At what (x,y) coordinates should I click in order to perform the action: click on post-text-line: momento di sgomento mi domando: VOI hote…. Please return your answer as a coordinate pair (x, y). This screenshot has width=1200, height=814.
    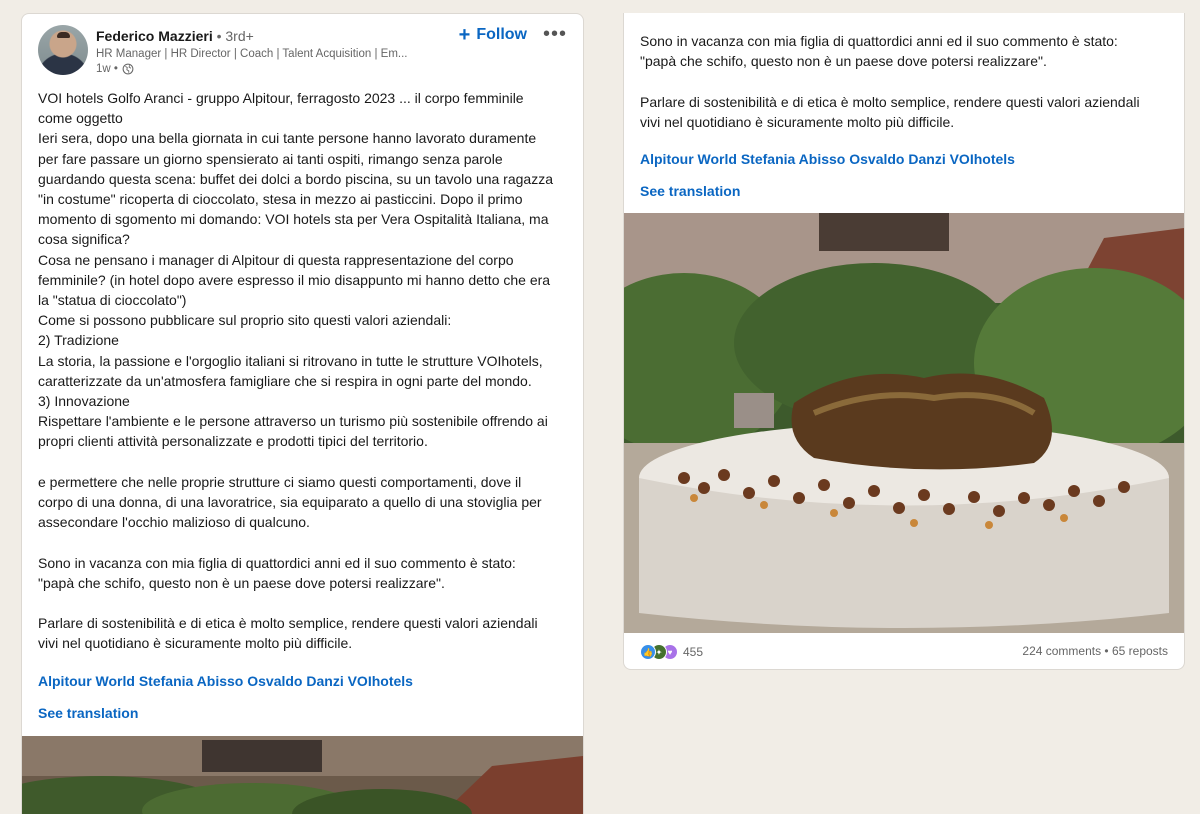
    Looking at the image, I should click on (293, 219).